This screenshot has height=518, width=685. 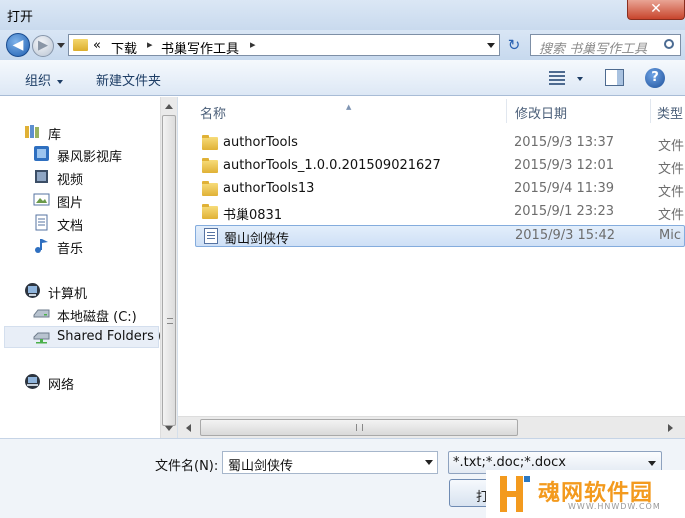 What do you see at coordinates (564, 165) in the screenshot?
I see `file-modified-date: 2015/9/3 12:01` at bounding box center [564, 165].